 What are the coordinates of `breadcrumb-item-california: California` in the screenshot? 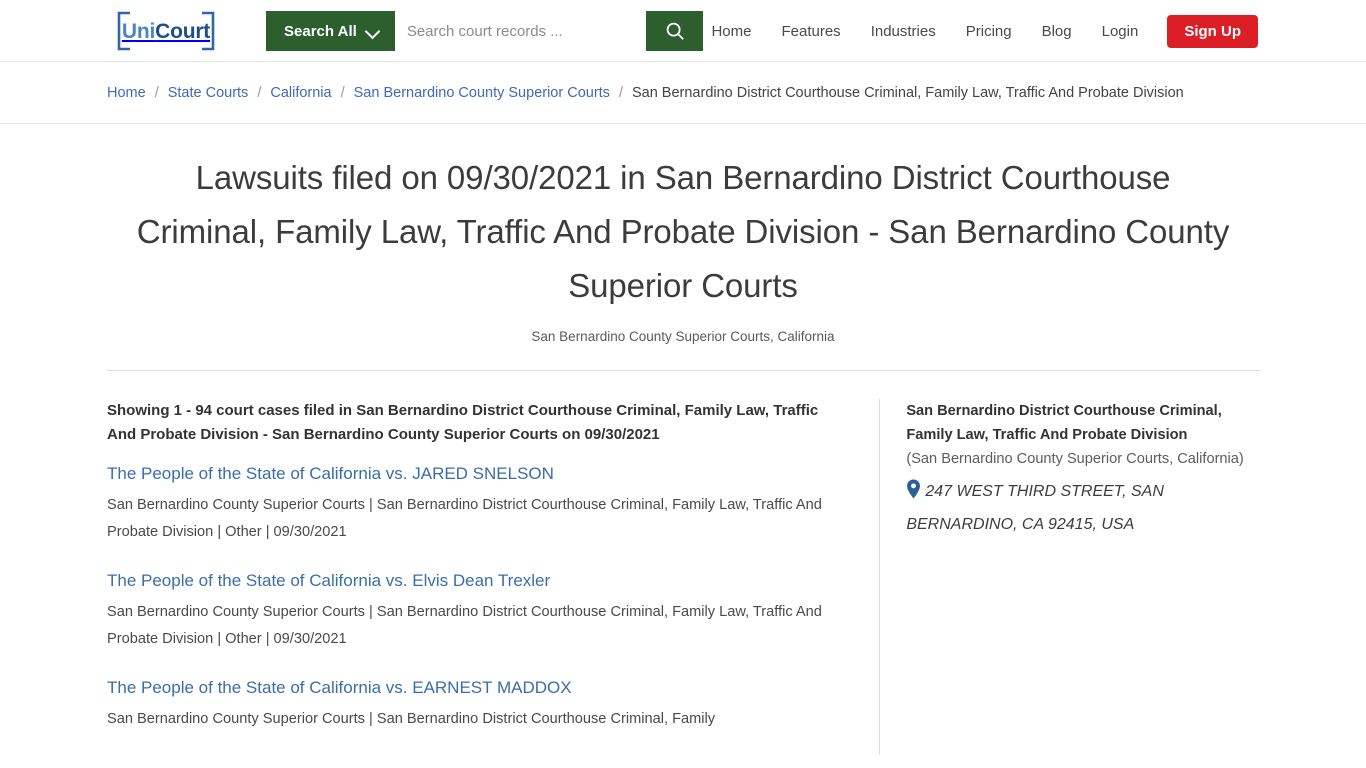 It's located at (300, 93).